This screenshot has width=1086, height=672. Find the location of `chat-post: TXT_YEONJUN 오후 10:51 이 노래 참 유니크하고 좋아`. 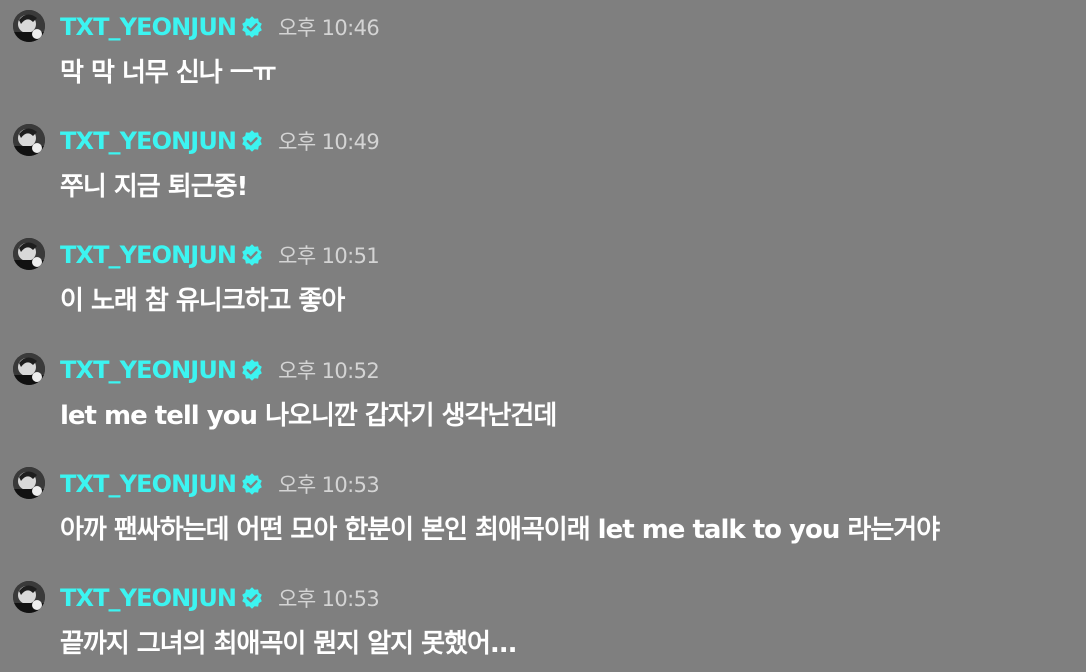

chat-post: TXT_YEONJUN 오후 10:51 이 노래 참 유니크하고 좋아 is located at coordinates (543, 278).